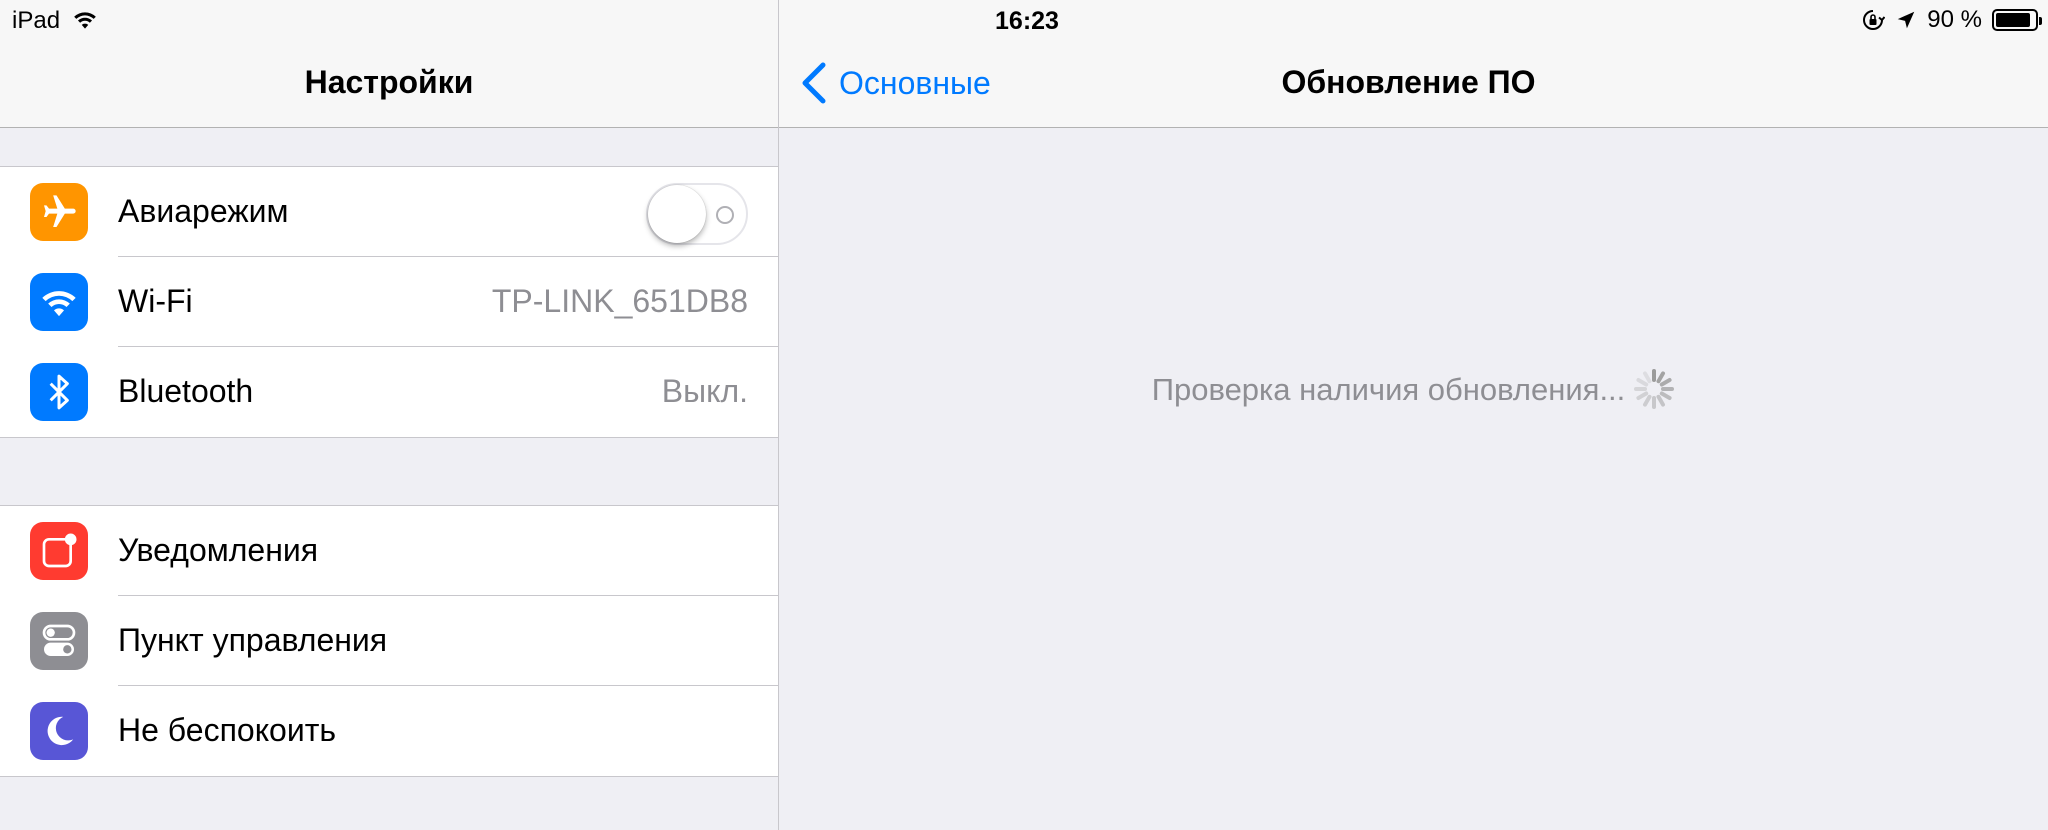  I want to click on airplane-mode-toggle, so click(697, 214).